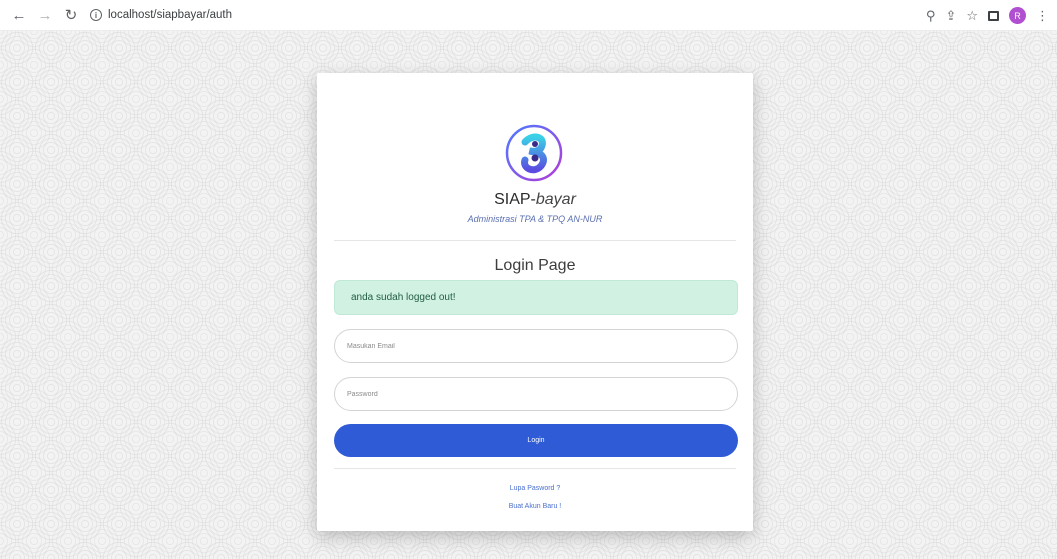 This screenshot has height=559, width=1057. I want to click on share-icon: ⇪, so click(950, 16).